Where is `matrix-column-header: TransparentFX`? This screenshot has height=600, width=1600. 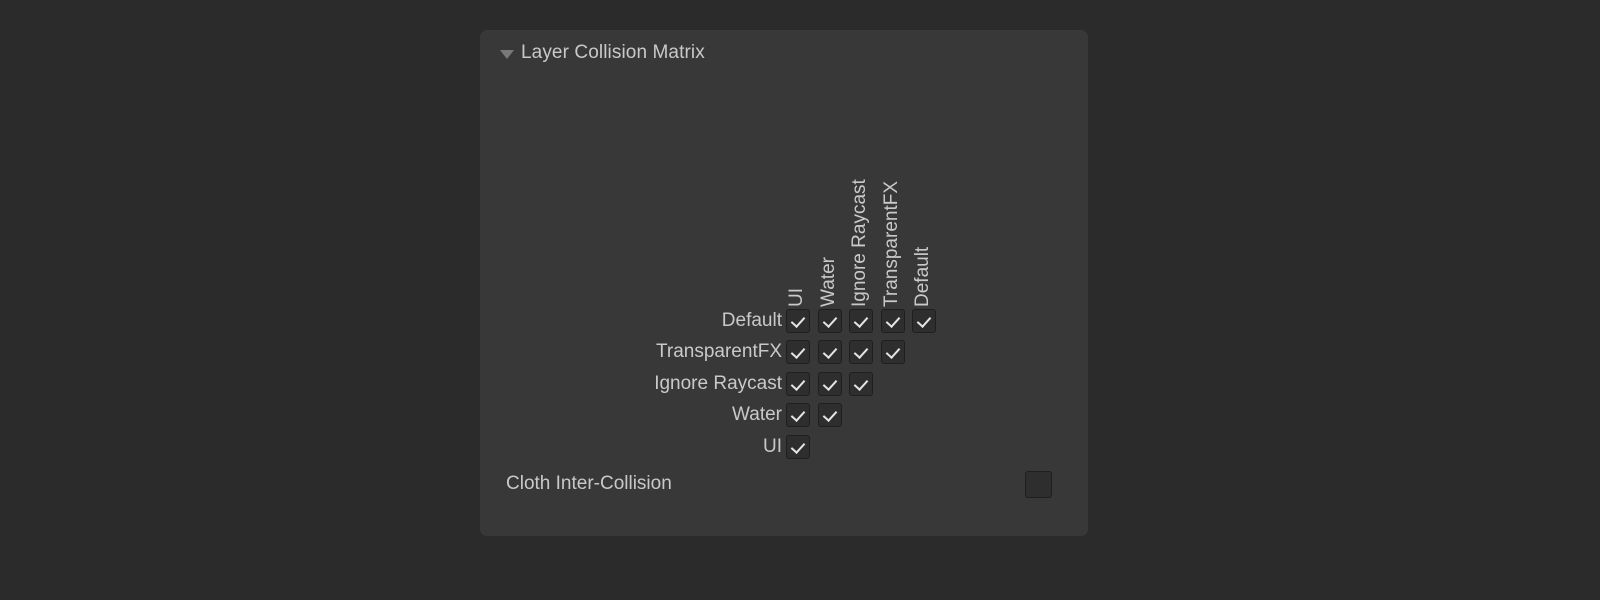
matrix-column-header: TransparentFX is located at coordinates (891, 243).